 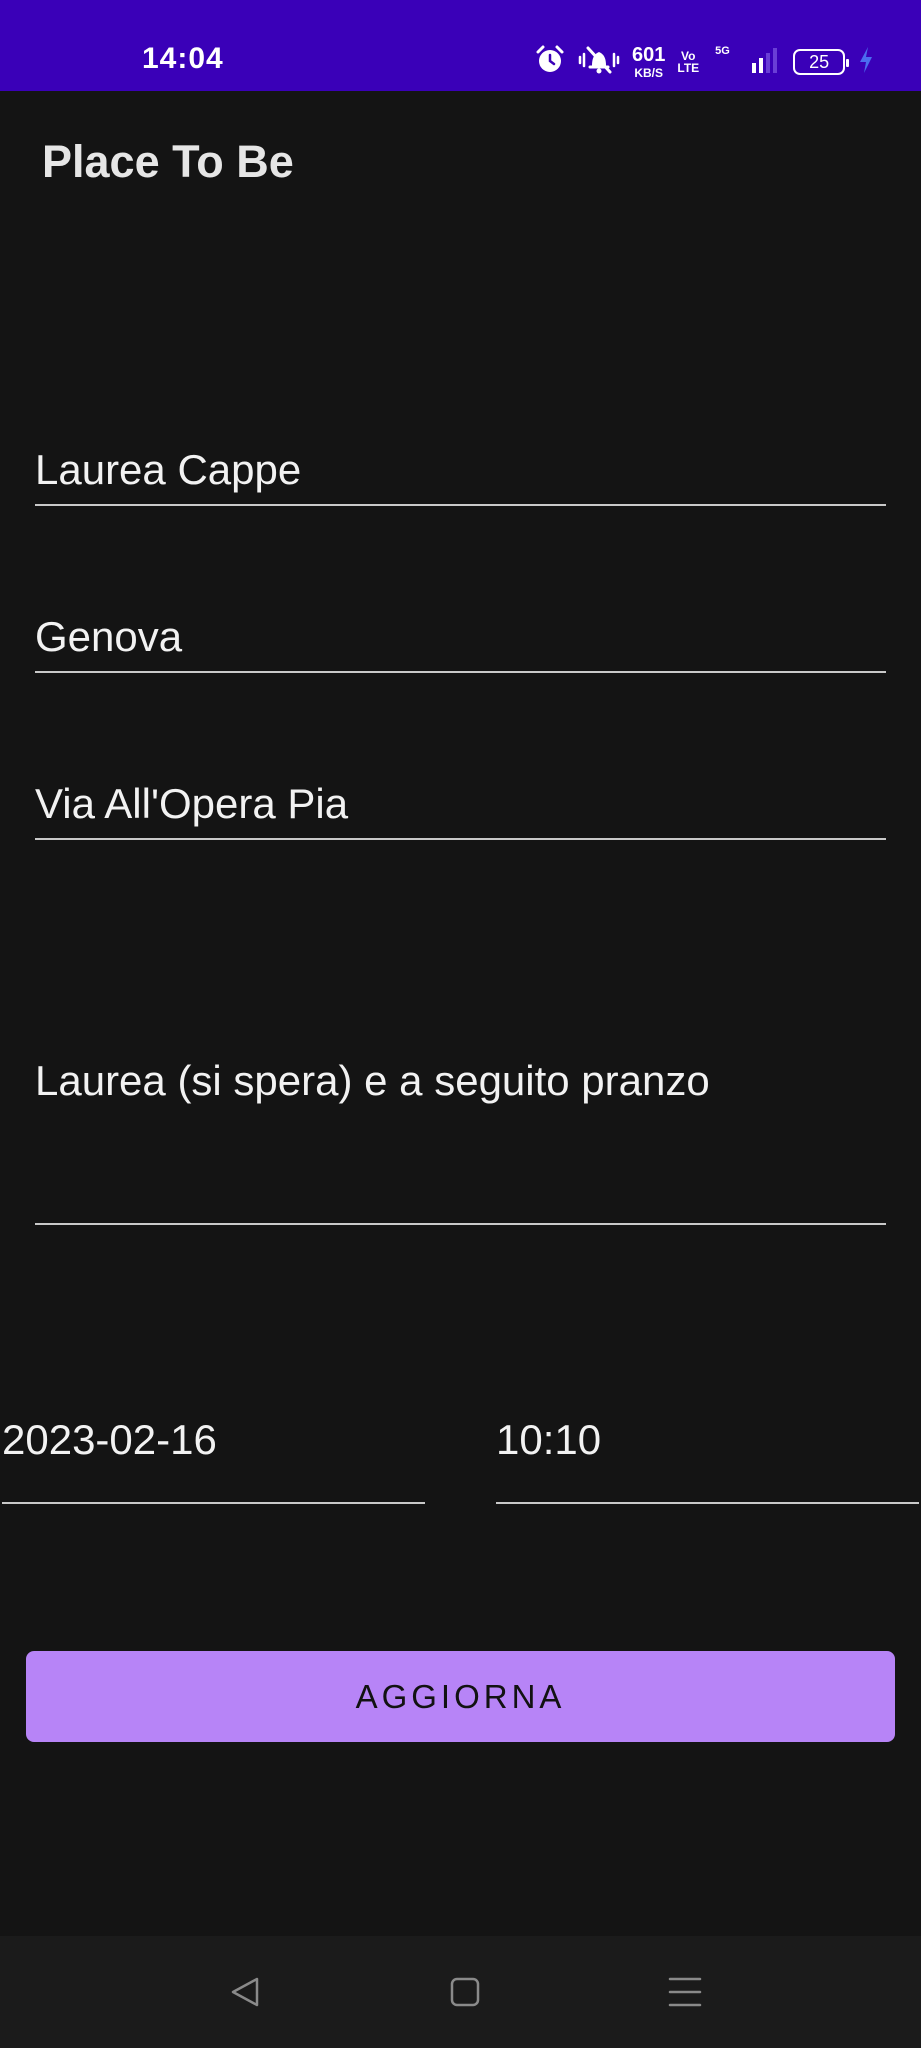 What do you see at coordinates (704, 62) in the screenshot?
I see `status-icons: 601 KB/S Vo LTE 5G 25` at bounding box center [704, 62].